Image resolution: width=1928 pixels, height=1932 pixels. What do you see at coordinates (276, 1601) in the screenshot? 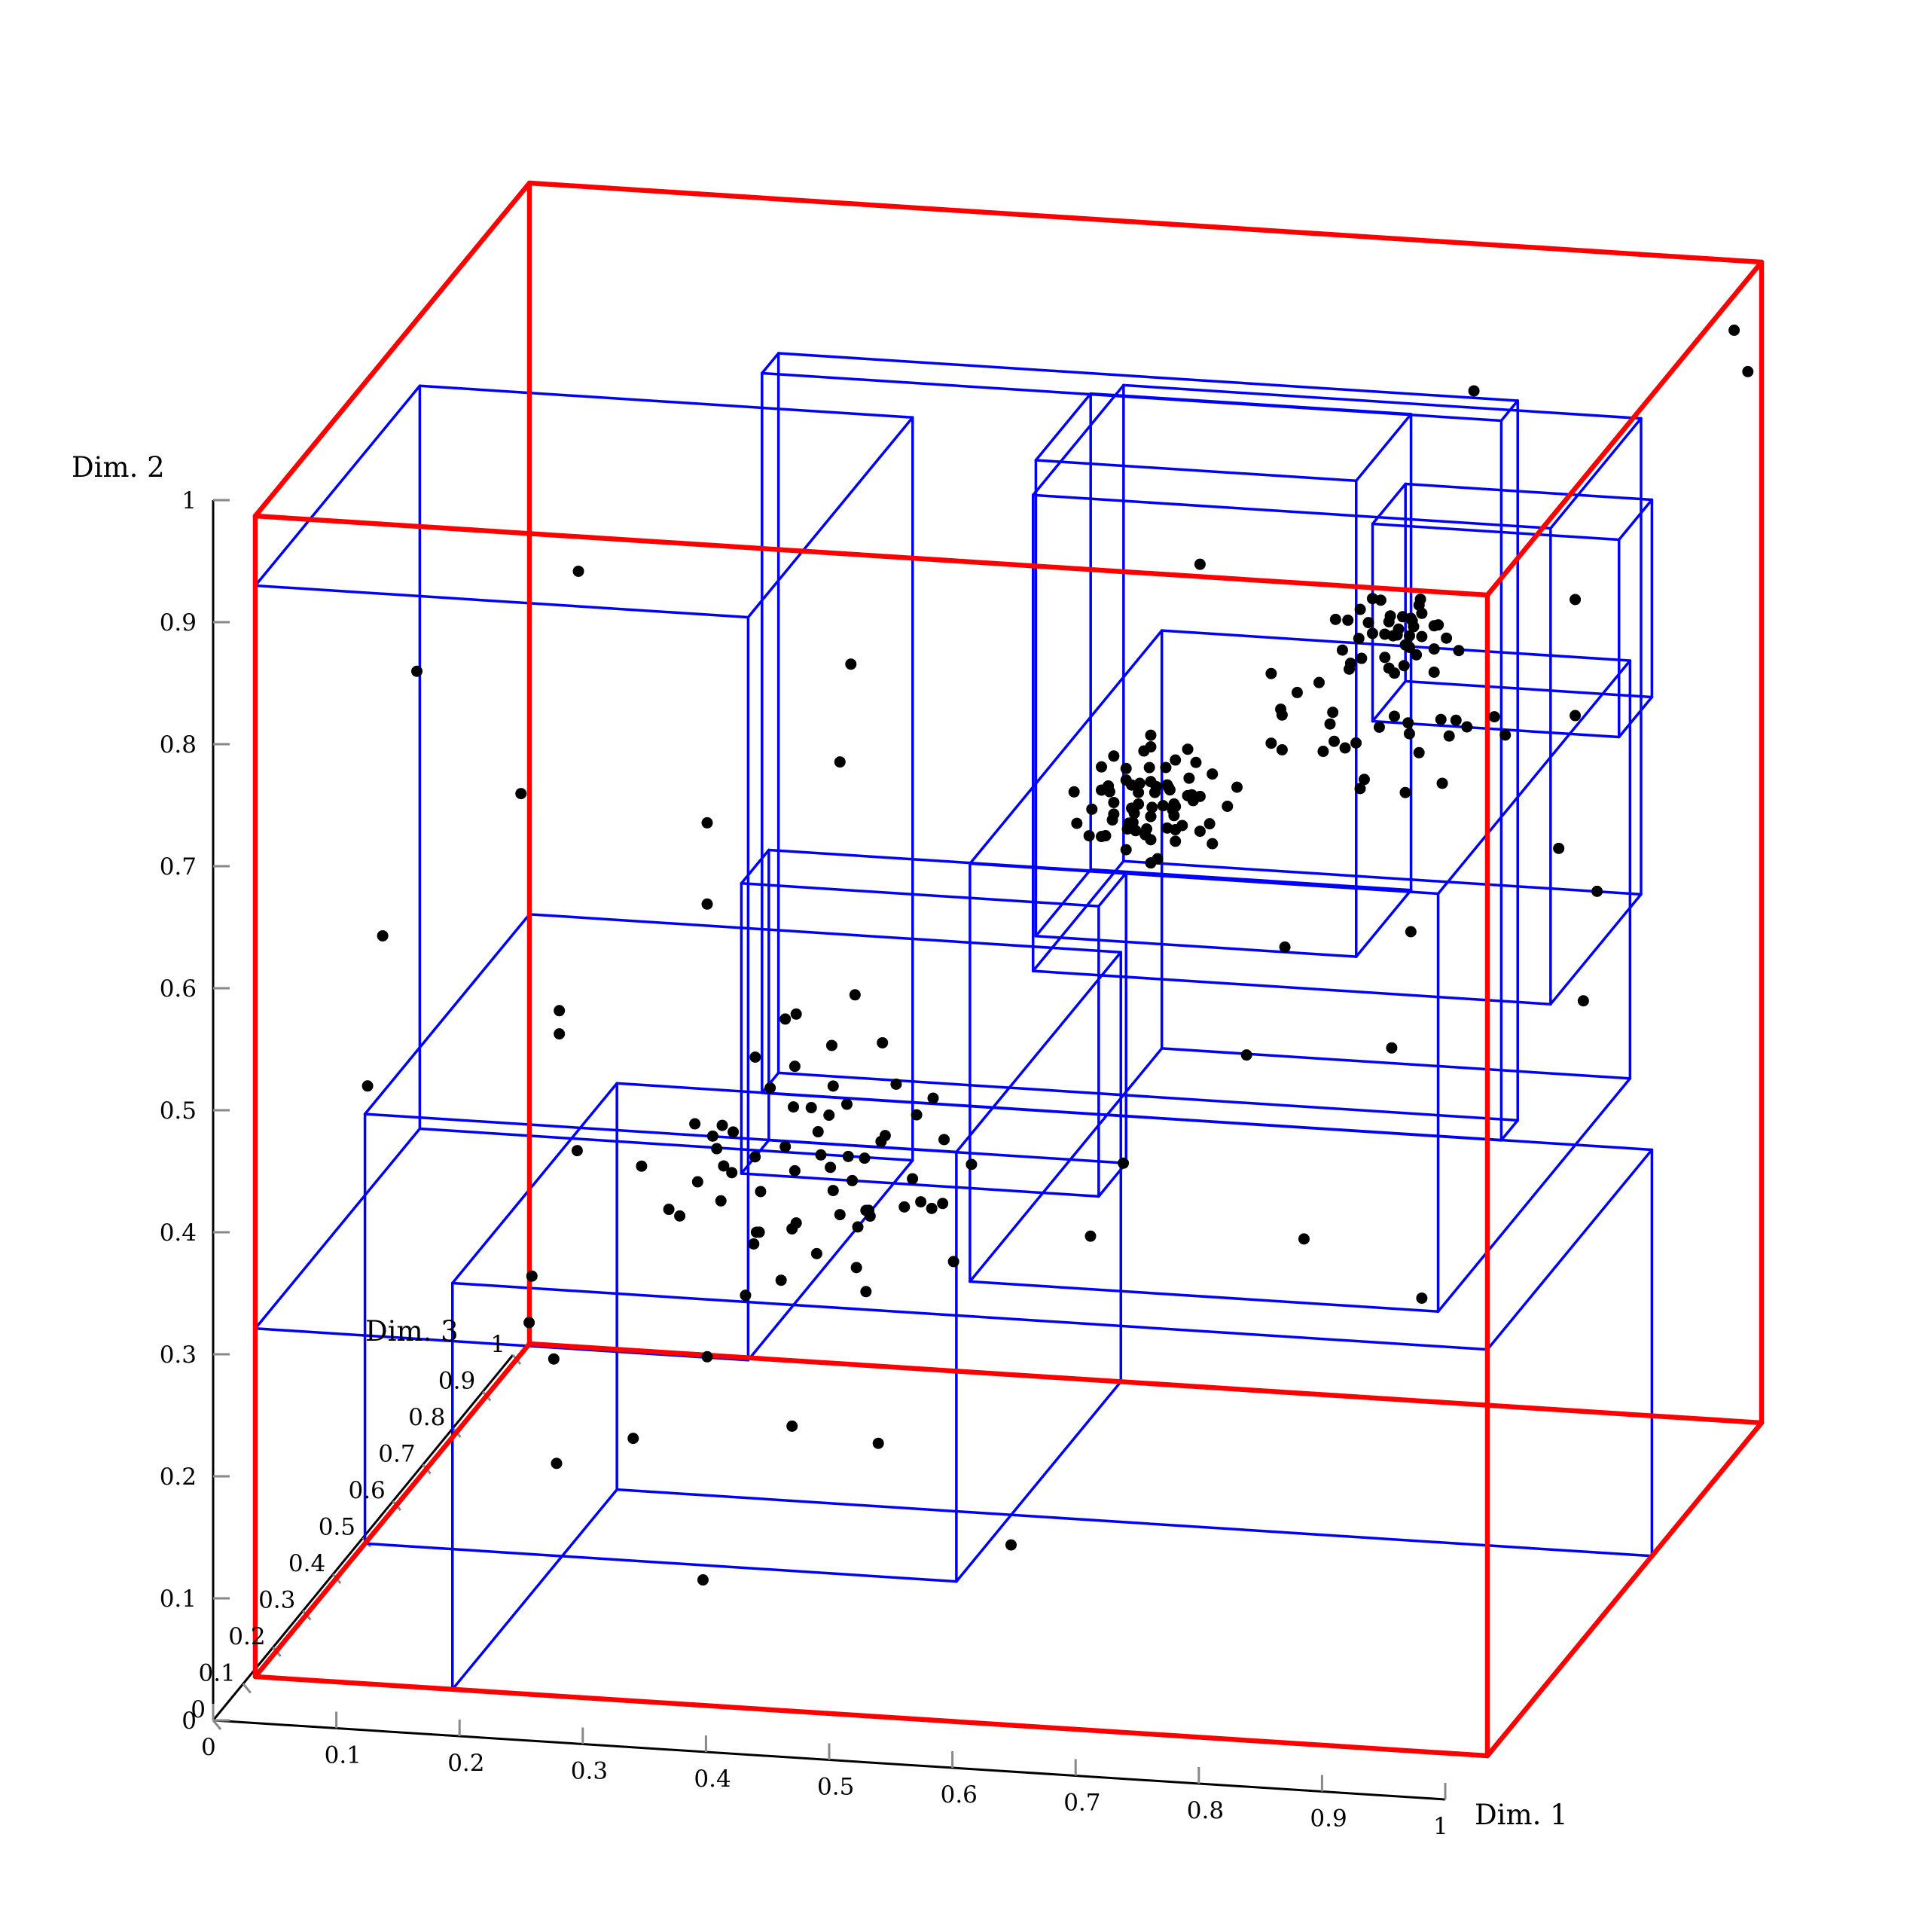
I see `z-tick-label: 0.3` at bounding box center [276, 1601].